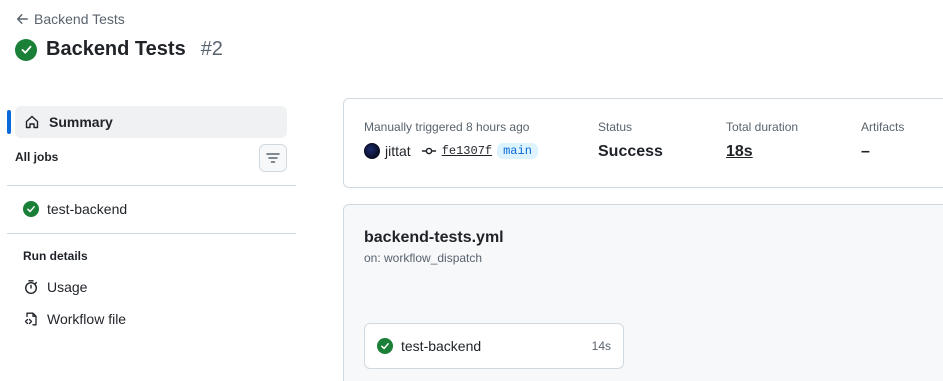 This screenshot has width=943, height=381. What do you see at coordinates (423, 258) in the screenshot?
I see `workflow-trigger: on: workflow_dispatch` at bounding box center [423, 258].